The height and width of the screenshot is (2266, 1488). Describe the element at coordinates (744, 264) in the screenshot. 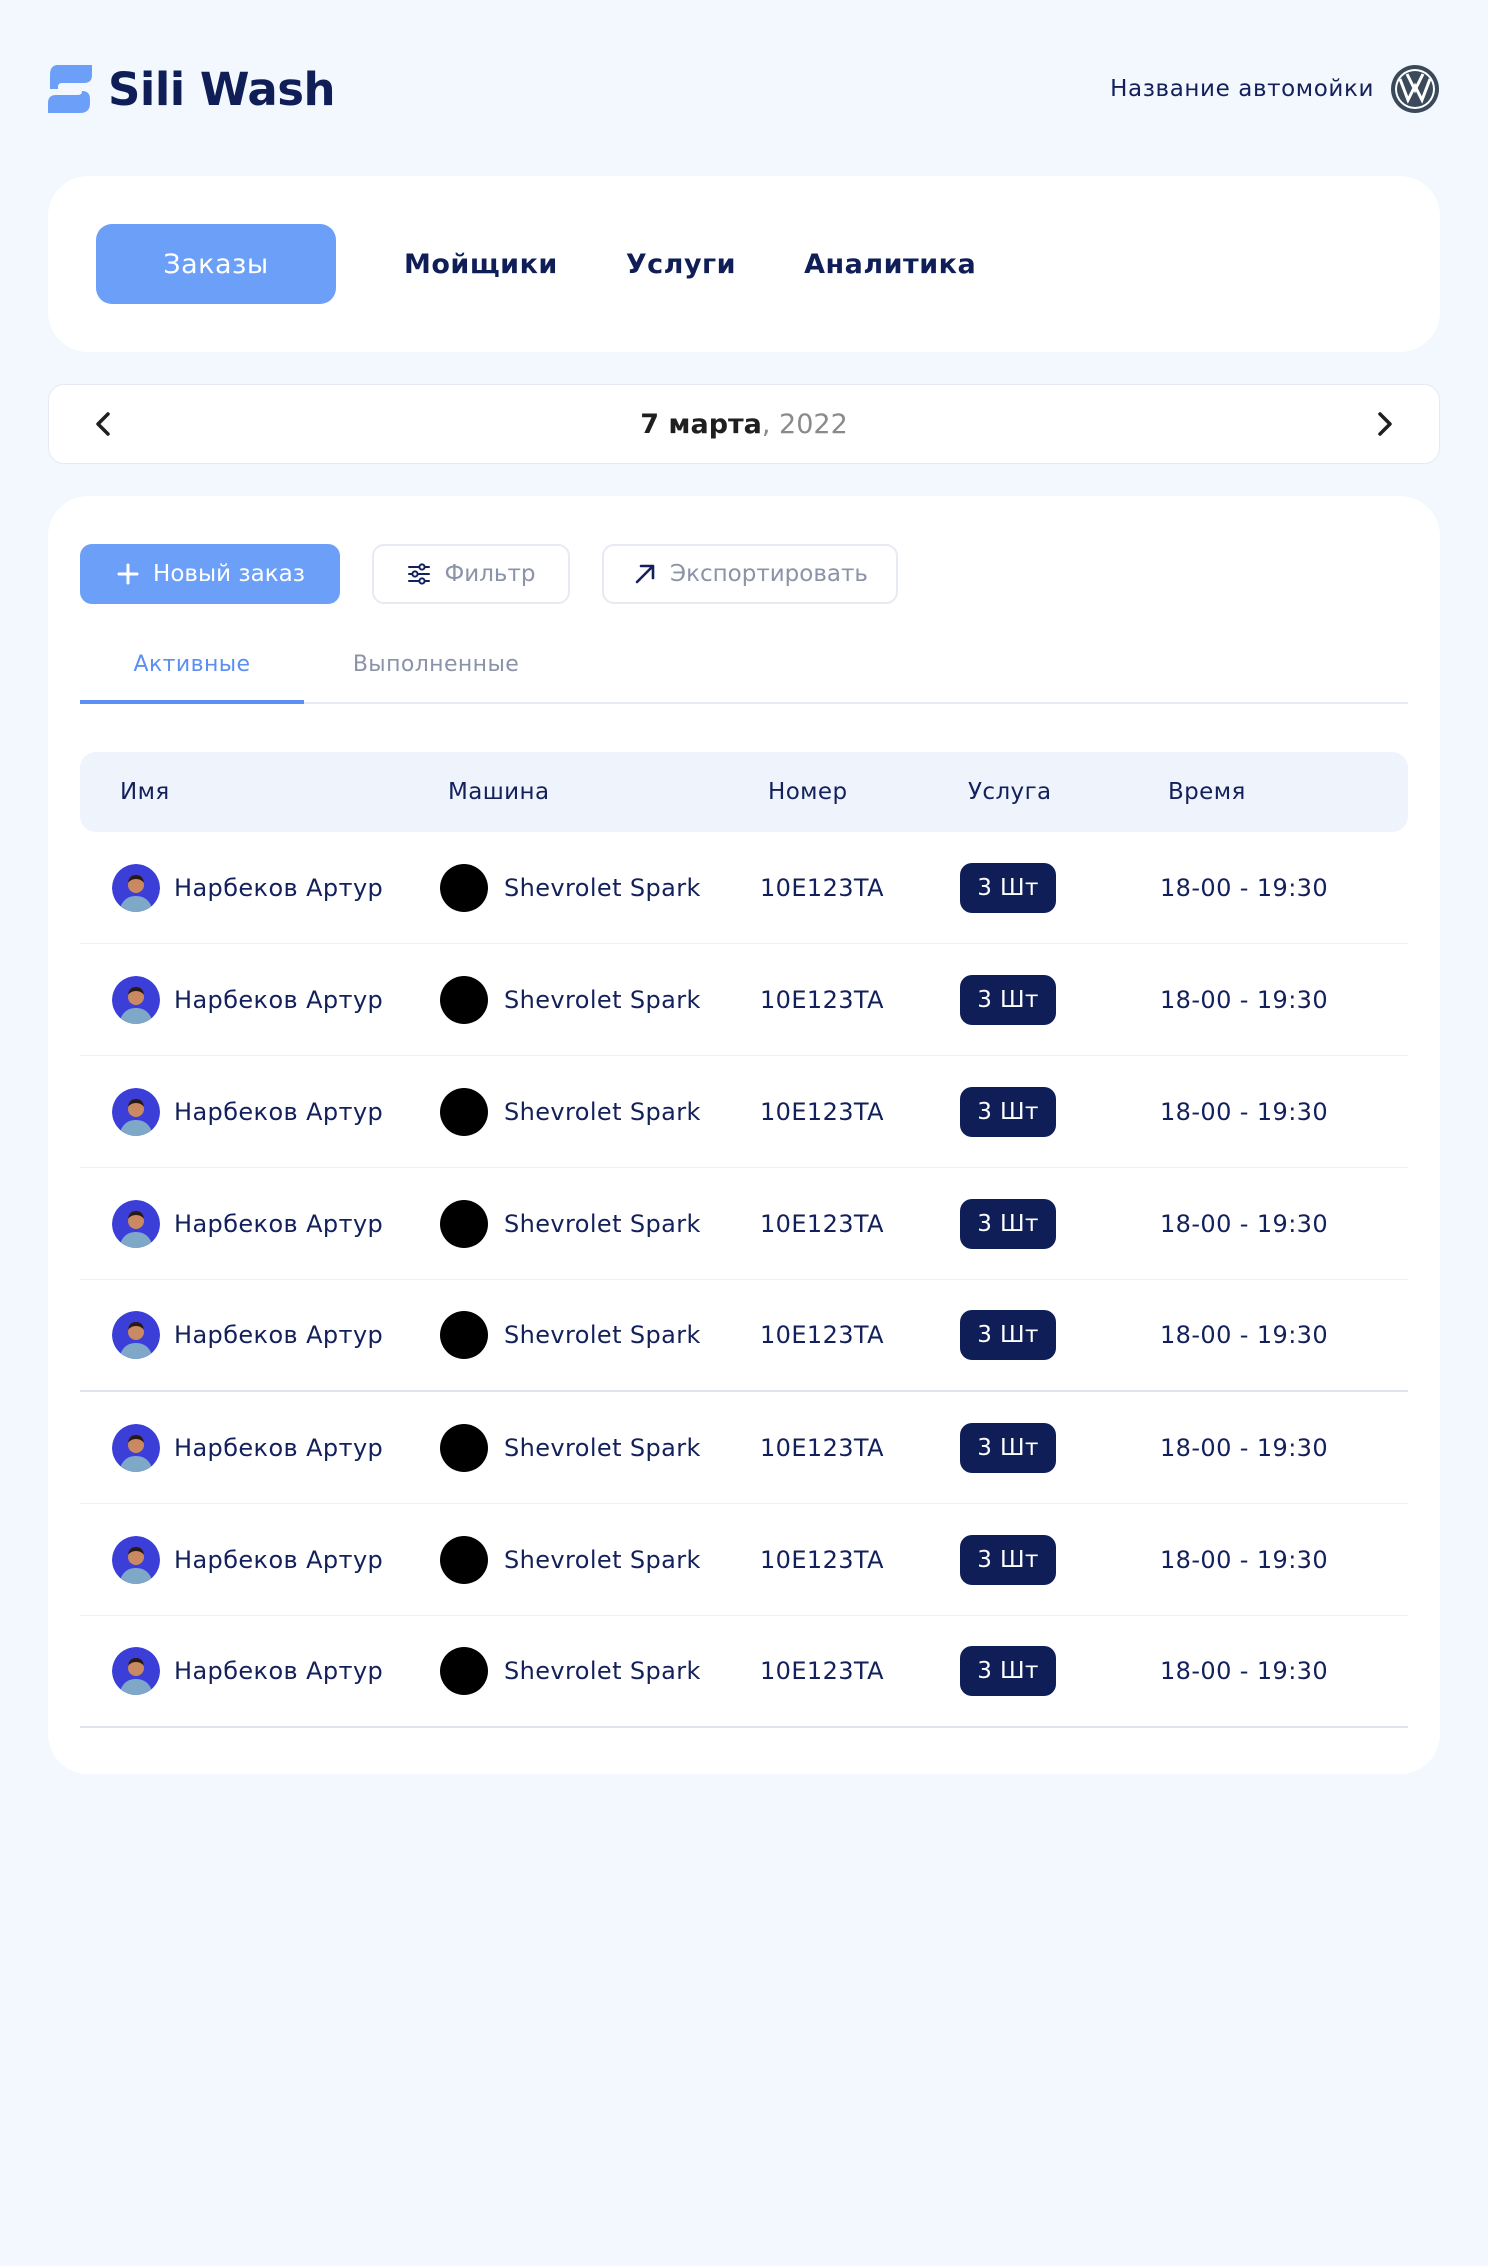

I see `main-nav: Заказы Мойщики Услуги Аналитика` at that location.